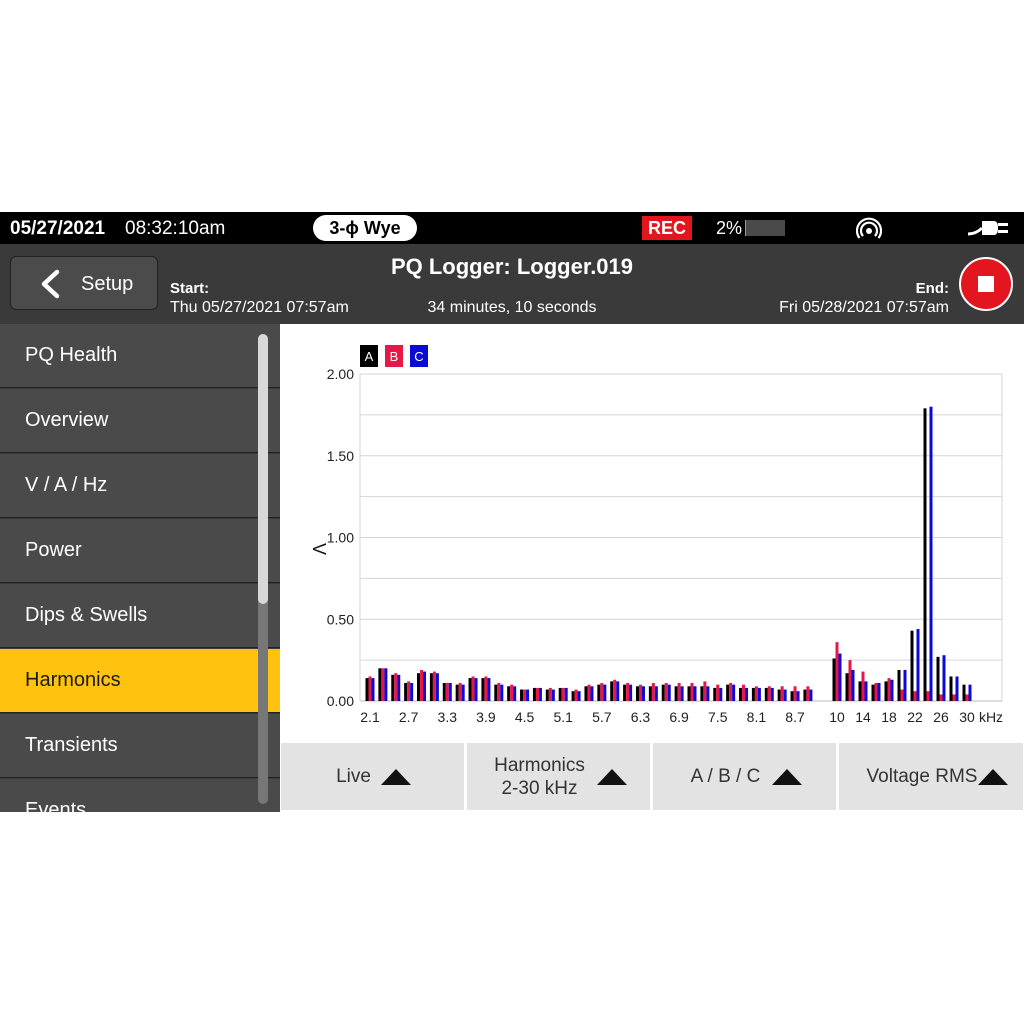  I want to click on memory-bar-fill, so click(745, 228).